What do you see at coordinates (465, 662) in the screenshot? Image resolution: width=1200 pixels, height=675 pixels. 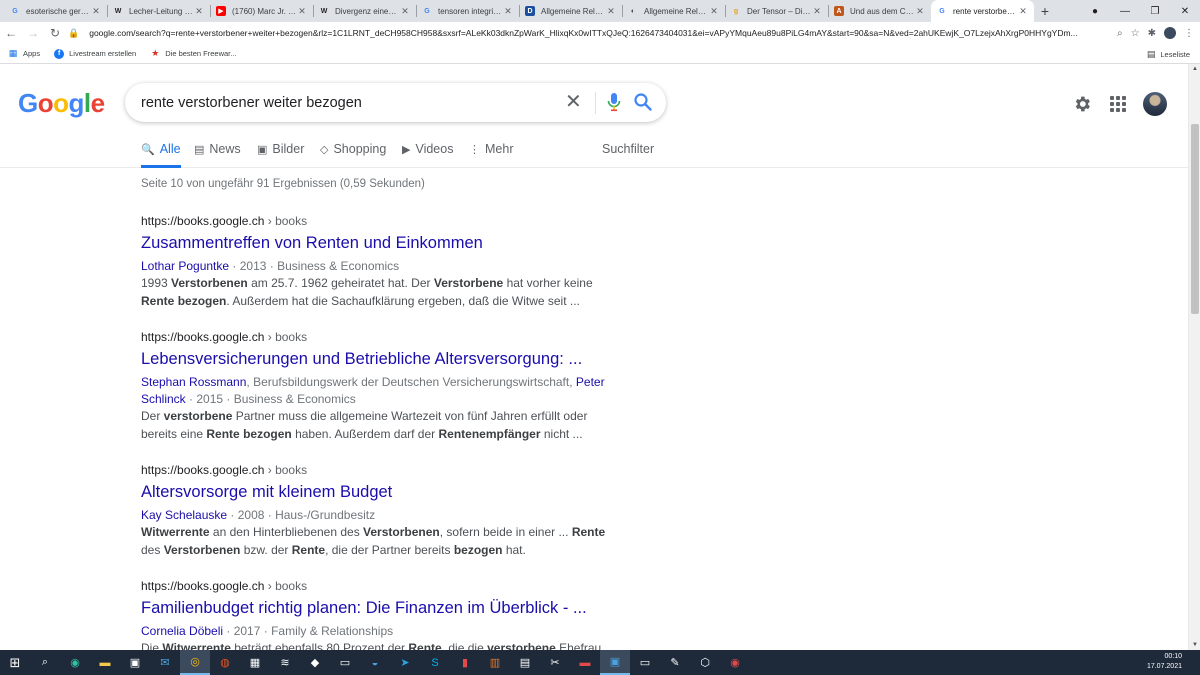 I see `app-icon: ▮` at bounding box center [465, 662].